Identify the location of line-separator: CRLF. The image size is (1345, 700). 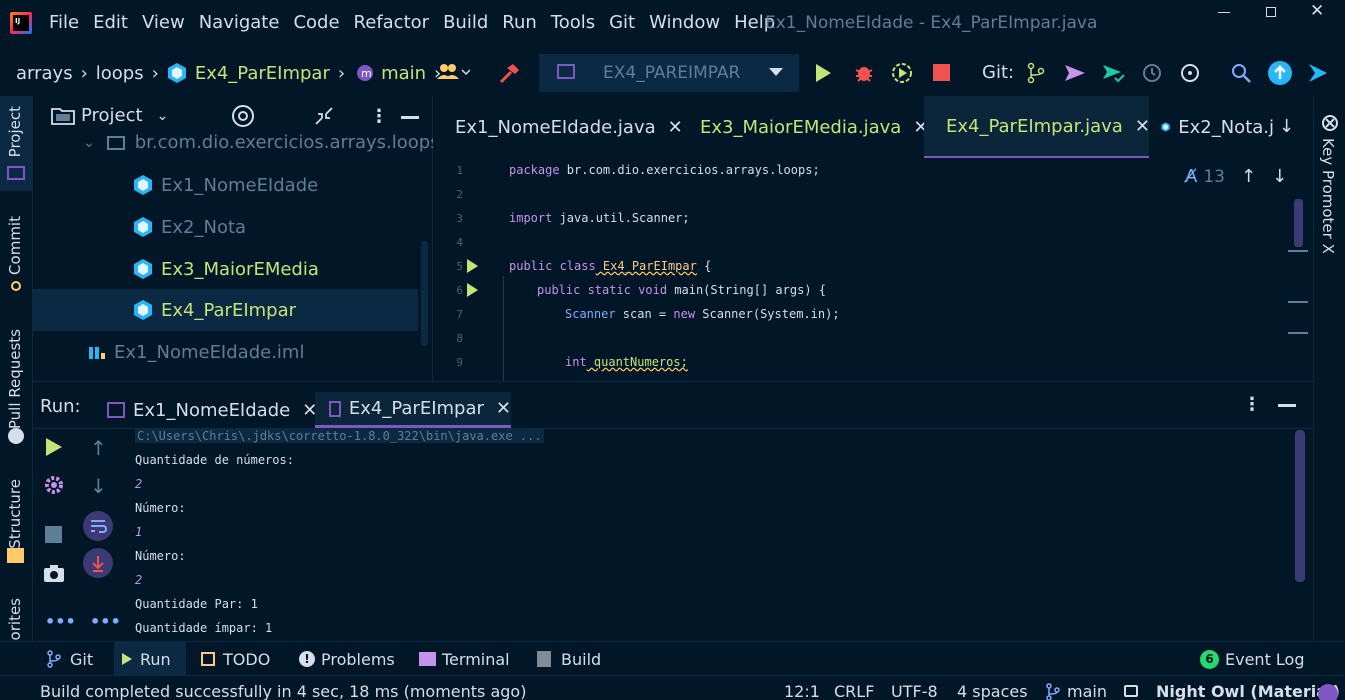
(854, 691).